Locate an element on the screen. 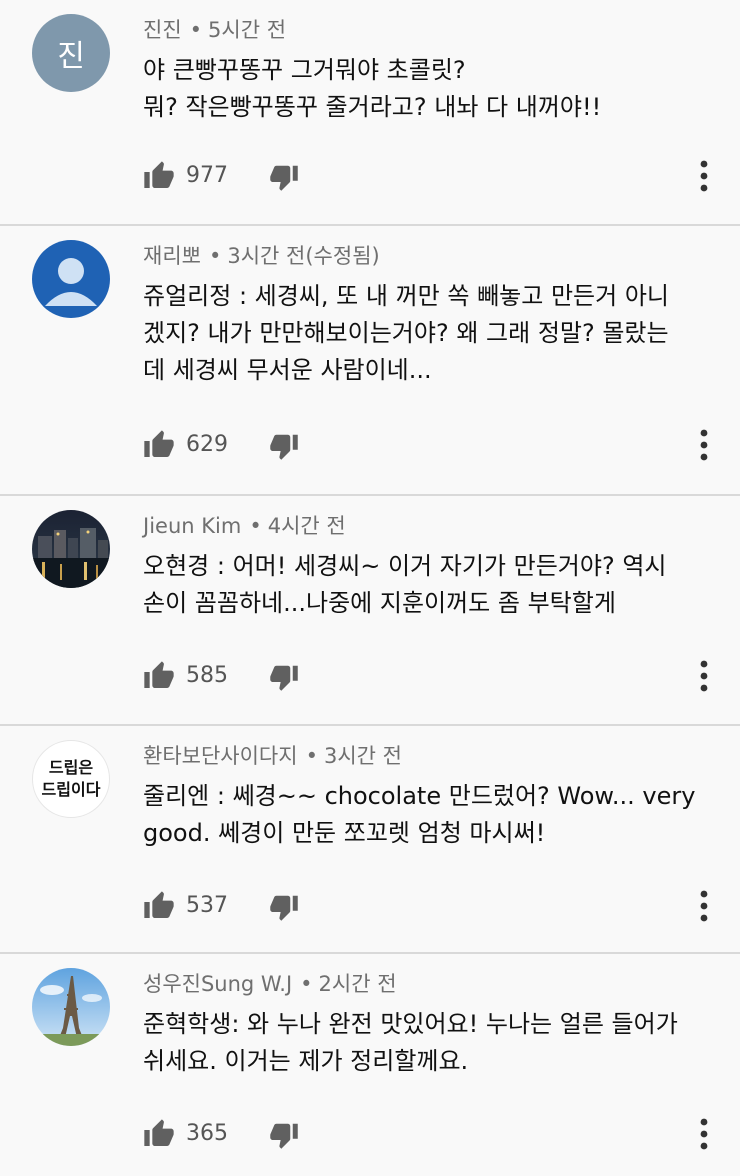  avatar: 진 is located at coordinates (71, 53).